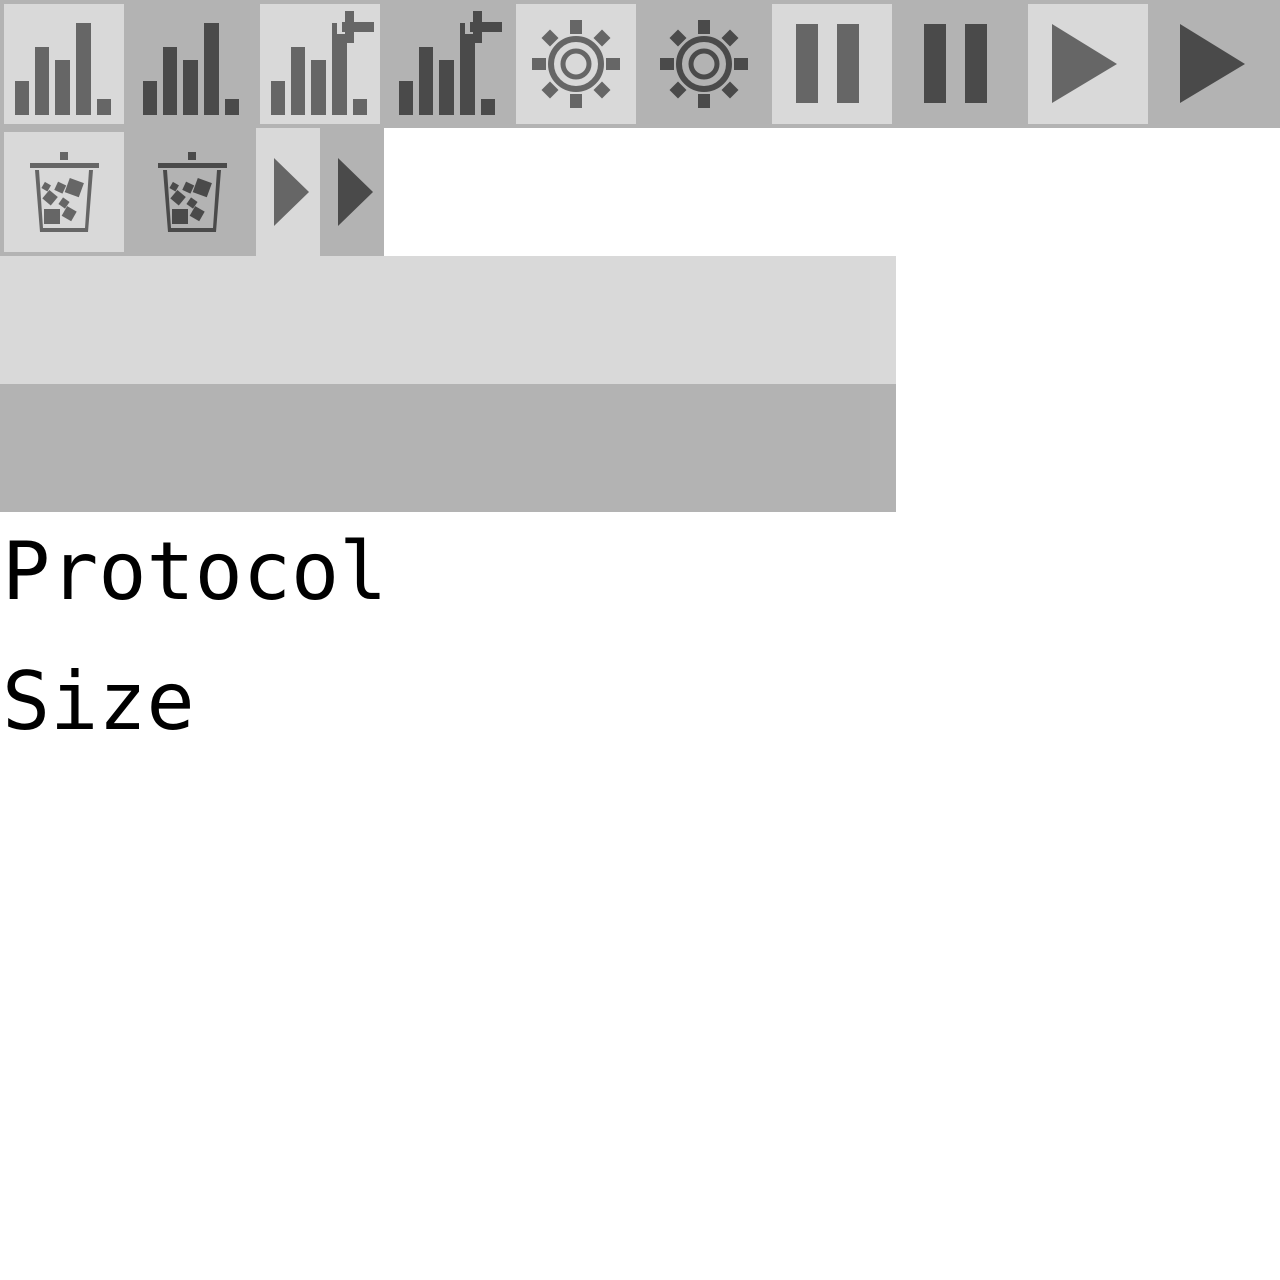  What do you see at coordinates (448, 320) in the screenshot?
I see `header-background-light` at bounding box center [448, 320].